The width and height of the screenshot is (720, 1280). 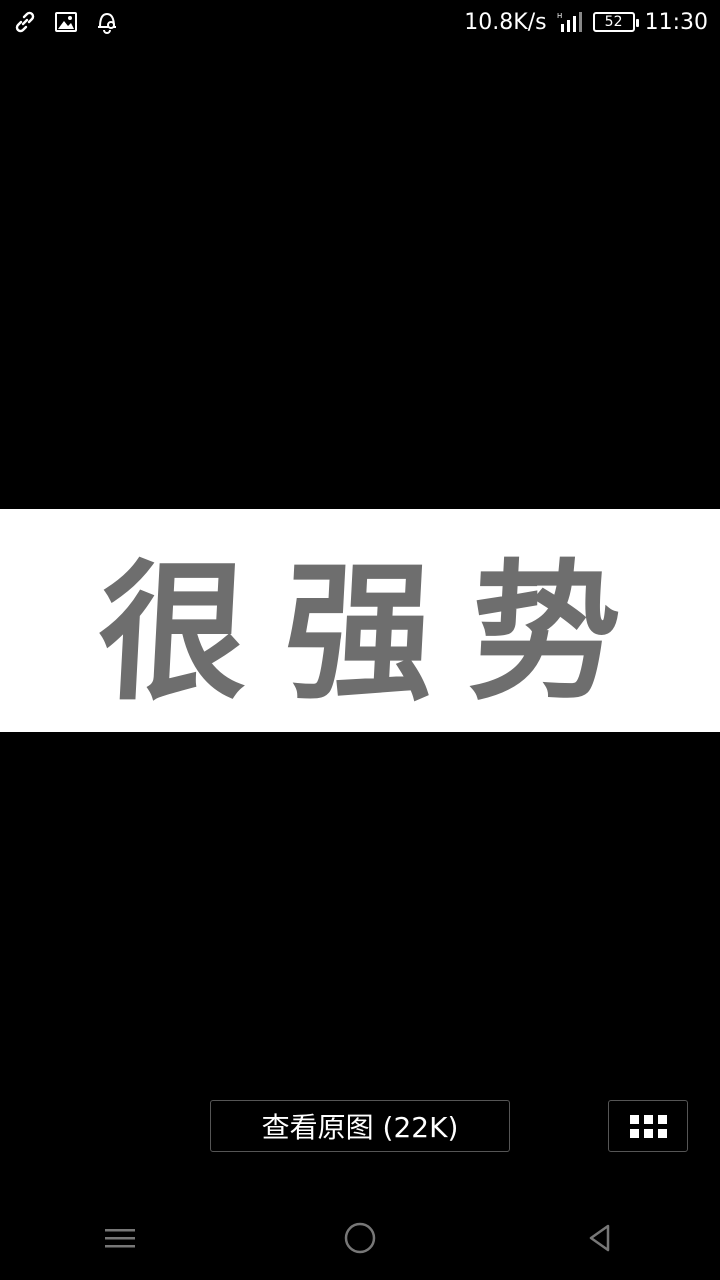 I want to click on home-circle-icon, so click(x=360, y=1240).